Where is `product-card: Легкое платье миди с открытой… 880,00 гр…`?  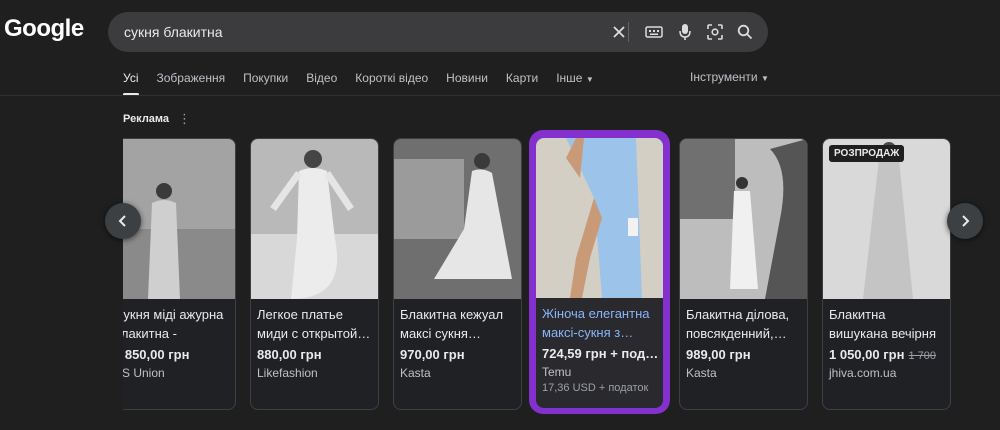 product-card: Легкое платье миди с открытой… 880,00 гр… is located at coordinates (314, 274).